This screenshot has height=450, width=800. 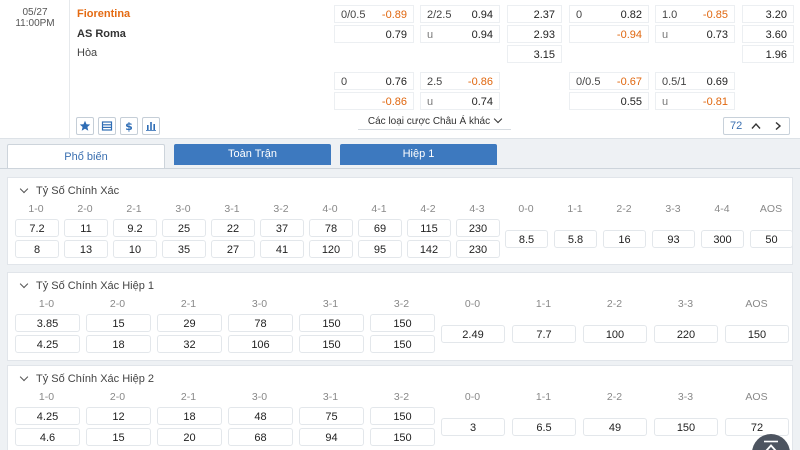 I want to click on away-score-odd: 32, so click(x=189, y=344).